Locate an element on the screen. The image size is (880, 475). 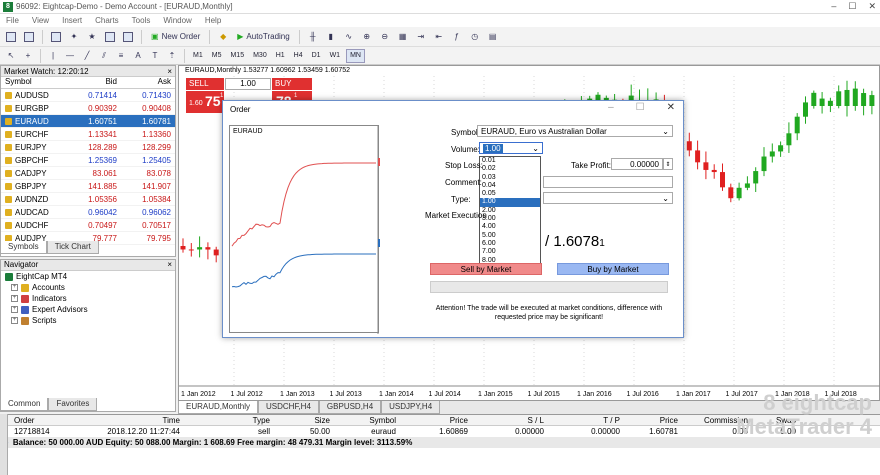
buy-by-market-button: Buy by Market is located at coordinates (613, 269).